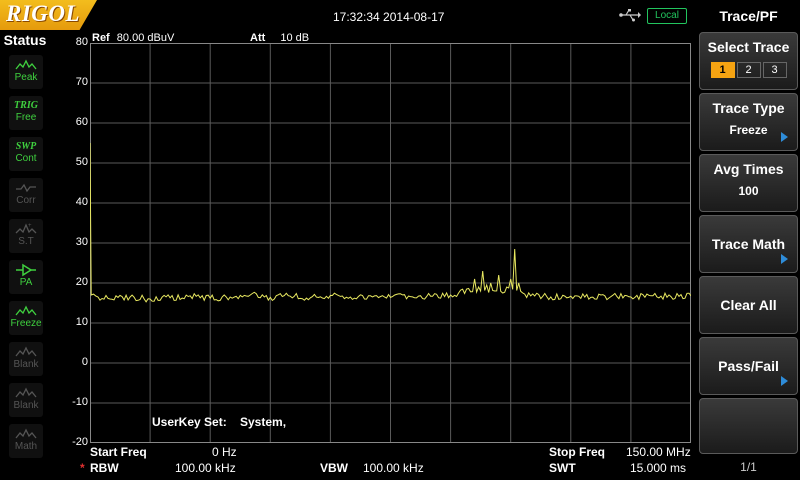 Image resolution: width=800 pixels, height=480 pixels. What do you see at coordinates (81, 162) in the screenshot?
I see `y-tick-label: 50` at bounding box center [81, 162].